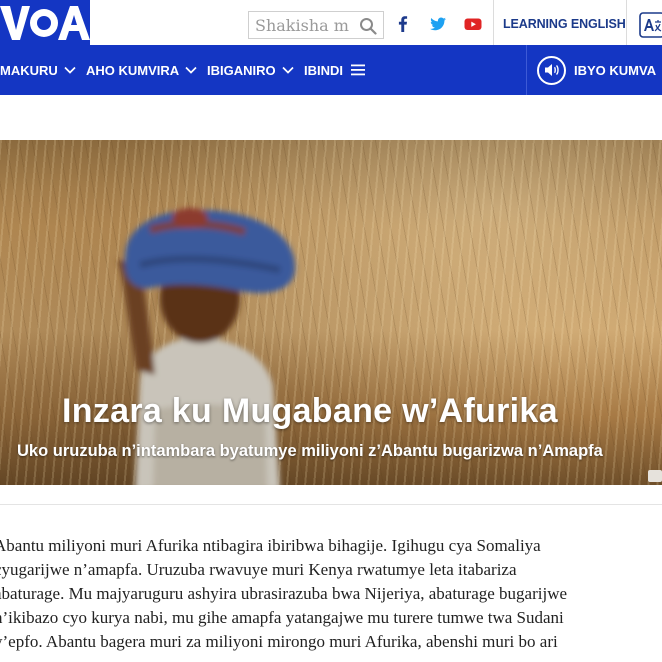  Describe the element at coordinates (358, 70) in the screenshot. I see `menu-icon` at that location.